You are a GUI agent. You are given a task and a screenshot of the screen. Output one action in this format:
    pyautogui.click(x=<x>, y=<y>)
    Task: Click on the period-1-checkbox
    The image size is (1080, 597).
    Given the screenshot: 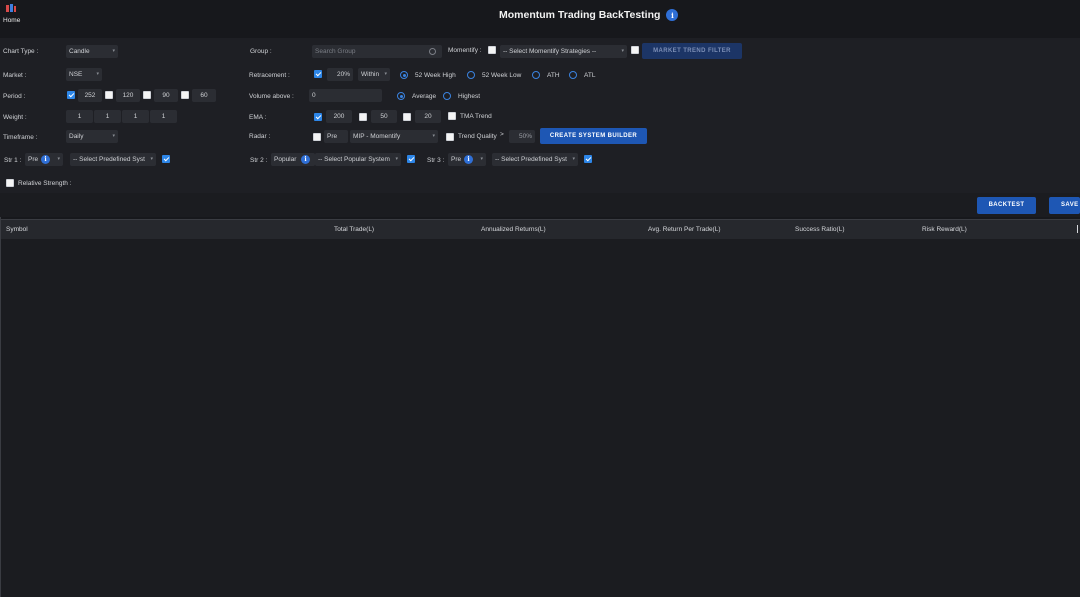 What is the action you would take?
    pyautogui.click(x=71, y=95)
    